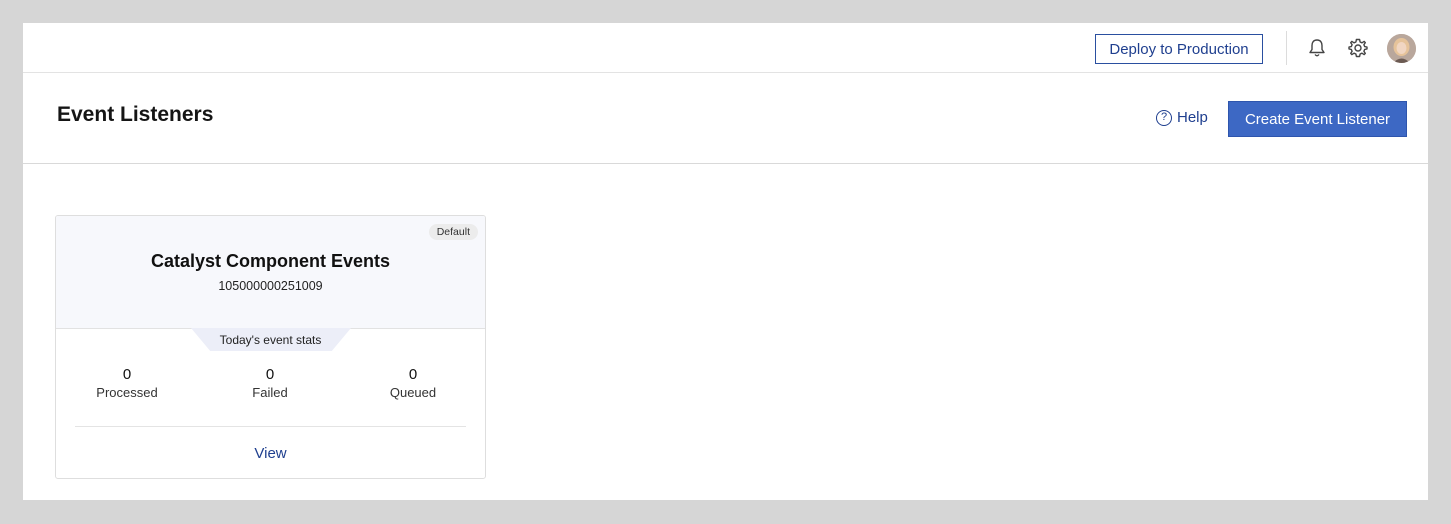 This screenshot has width=1451, height=524. What do you see at coordinates (1286, 48) in the screenshot?
I see `topbar-divider` at bounding box center [1286, 48].